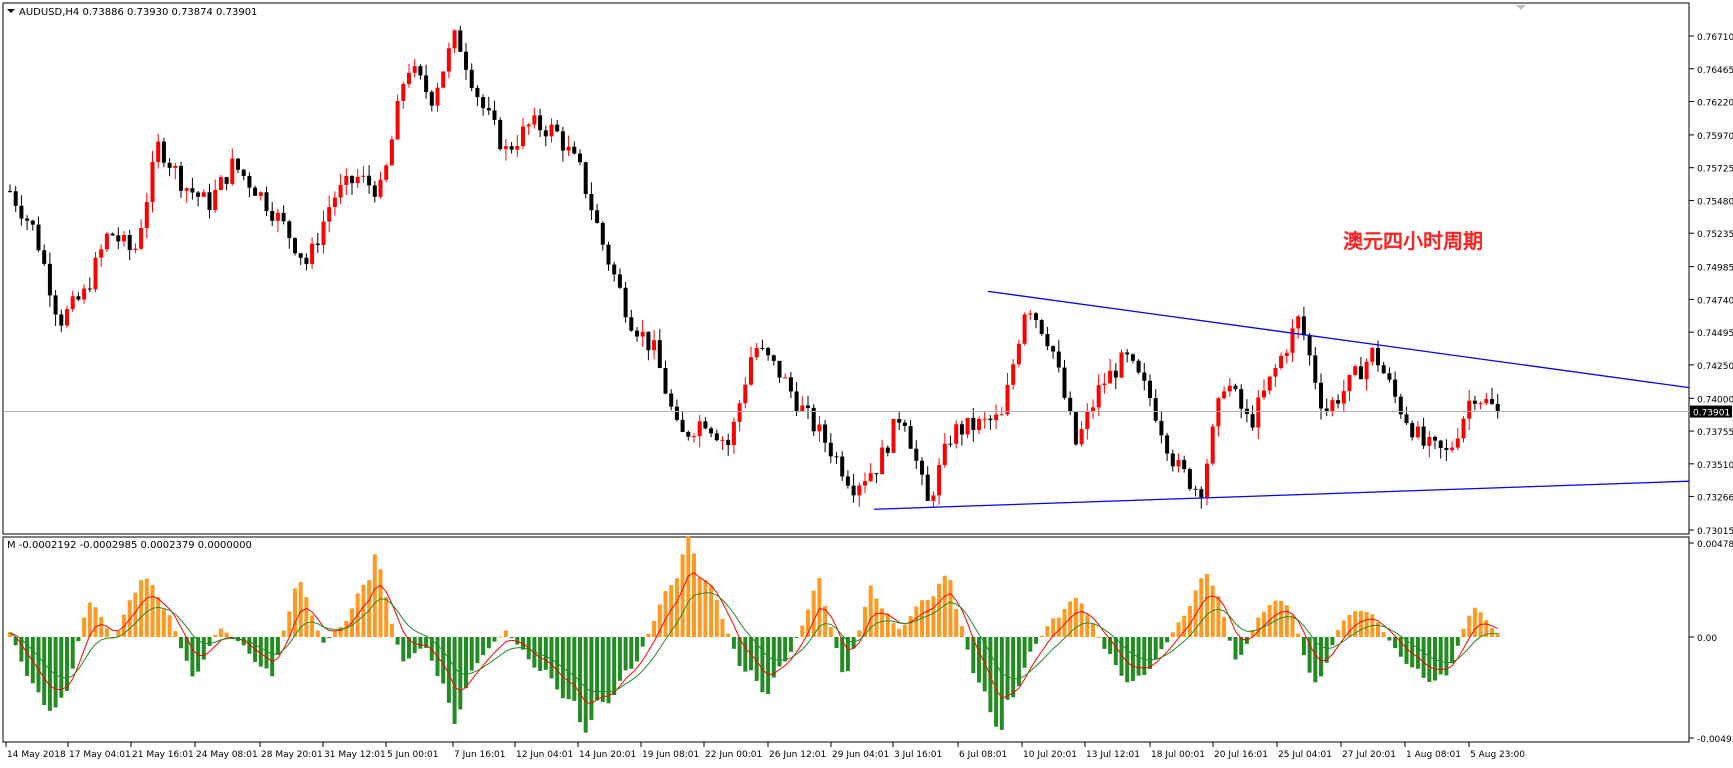 This screenshot has height=768, width=1733. What do you see at coordinates (1715, 137) in the screenshot?
I see `price-tick-label: 0.75970` at bounding box center [1715, 137].